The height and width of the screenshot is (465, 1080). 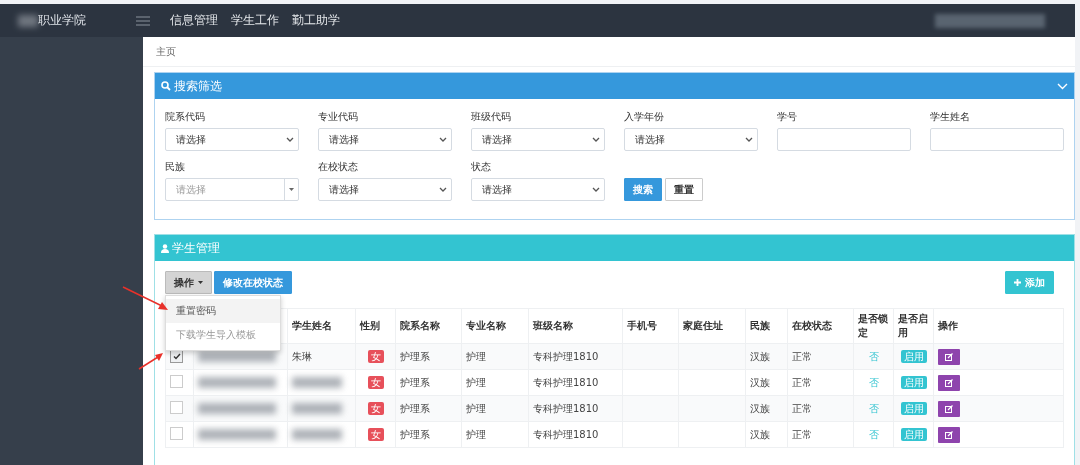 I want to click on menu-item: 重置密码, so click(x=223, y=311).